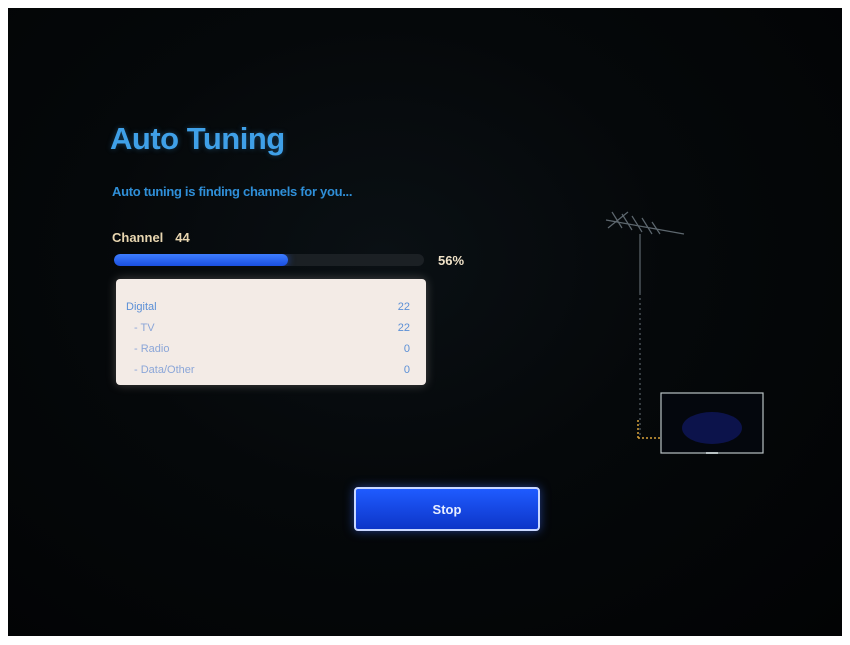 The height and width of the screenshot is (645, 850). What do you see at coordinates (182, 237) in the screenshot?
I see `channel-number: 44` at bounding box center [182, 237].